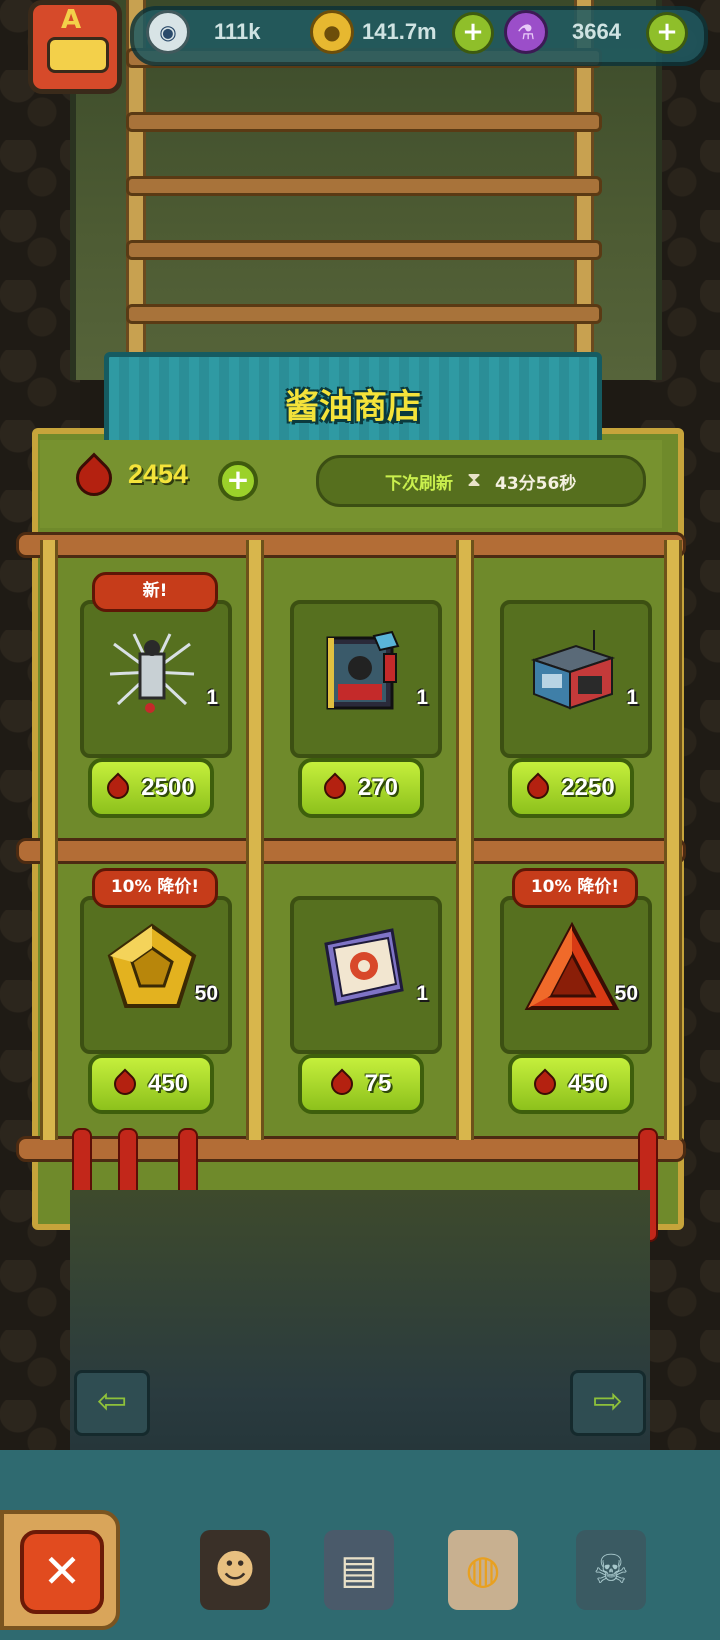  I want to click on player-avatar: A, so click(75, 47).